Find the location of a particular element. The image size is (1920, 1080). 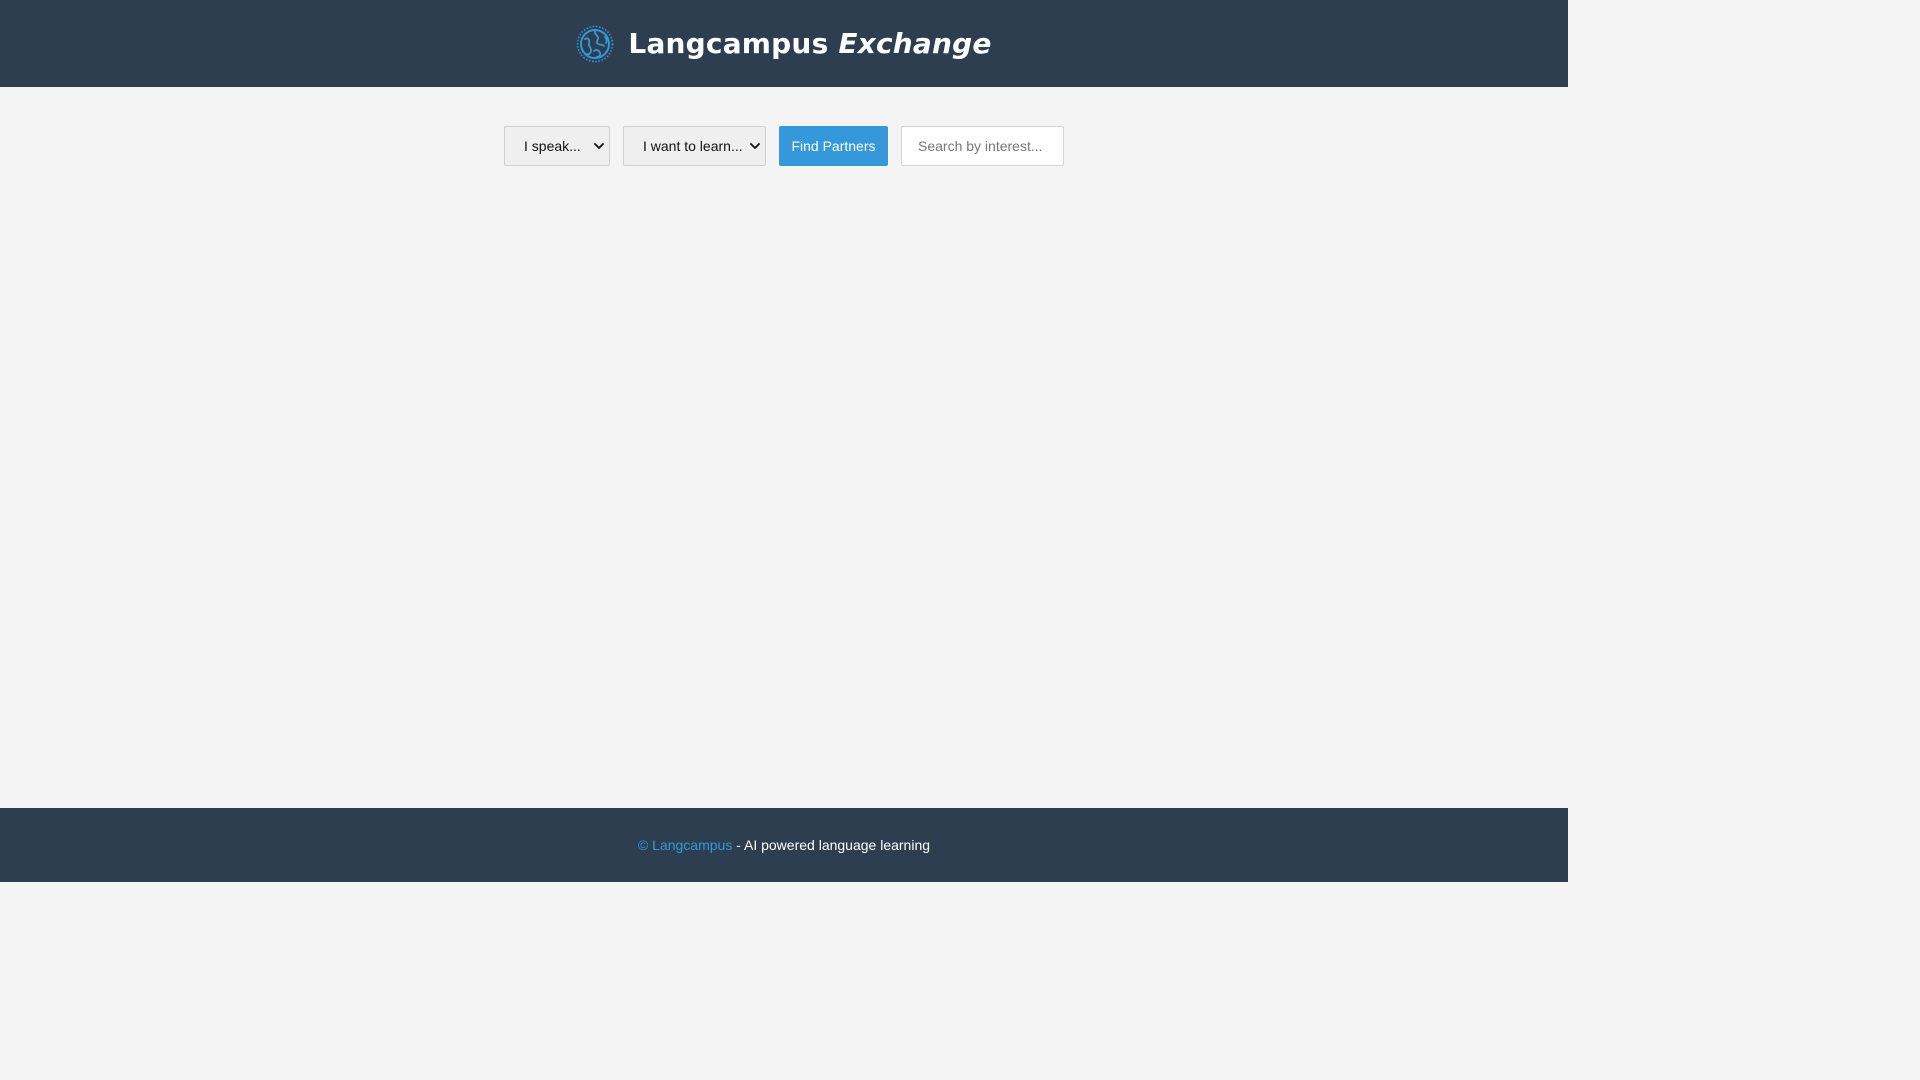

footer-tagline: - AI powered language learning is located at coordinates (831, 845).